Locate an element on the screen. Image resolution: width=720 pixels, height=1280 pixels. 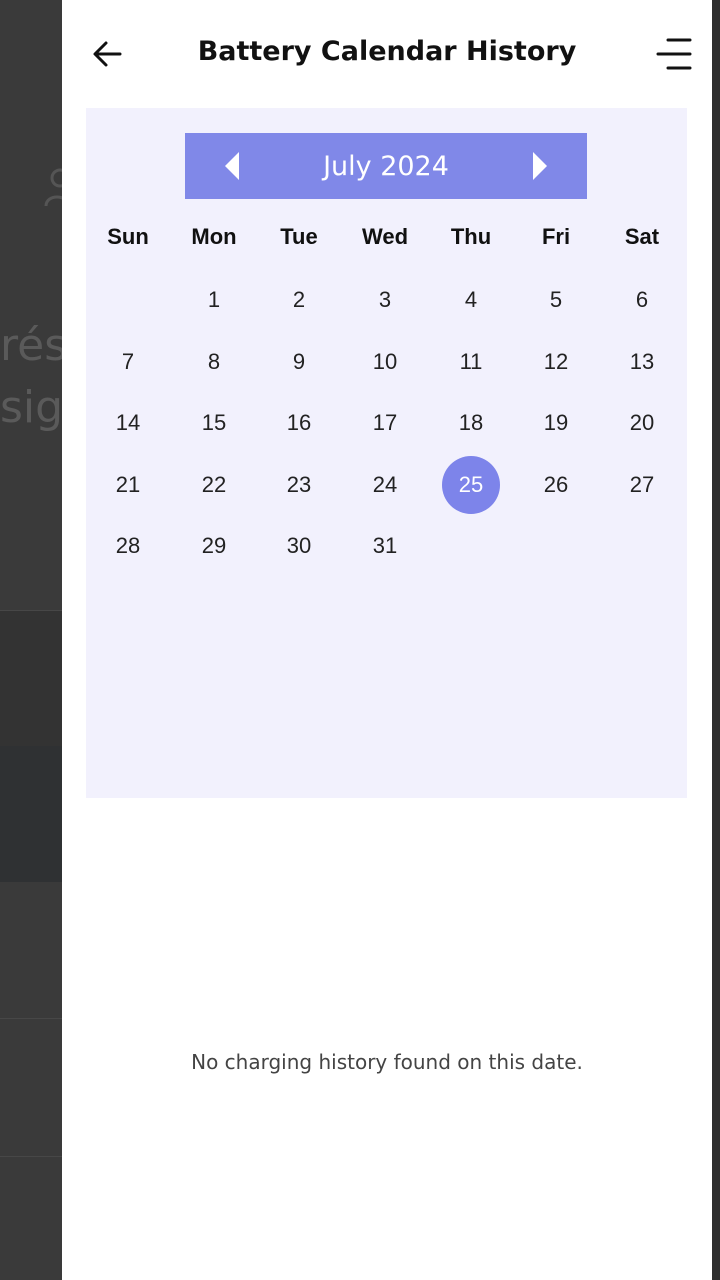
calendar-day: 1 is located at coordinates (214, 300).